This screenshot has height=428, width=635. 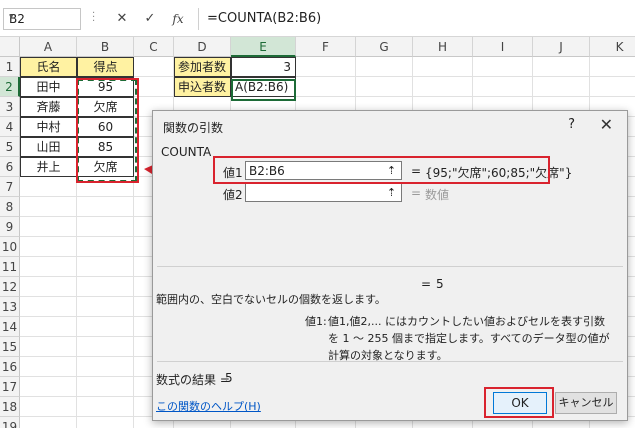 What do you see at coordinates (10, 107) in the screenshot?
I see `row-header-3: 3` at bounding box center [10, 107].